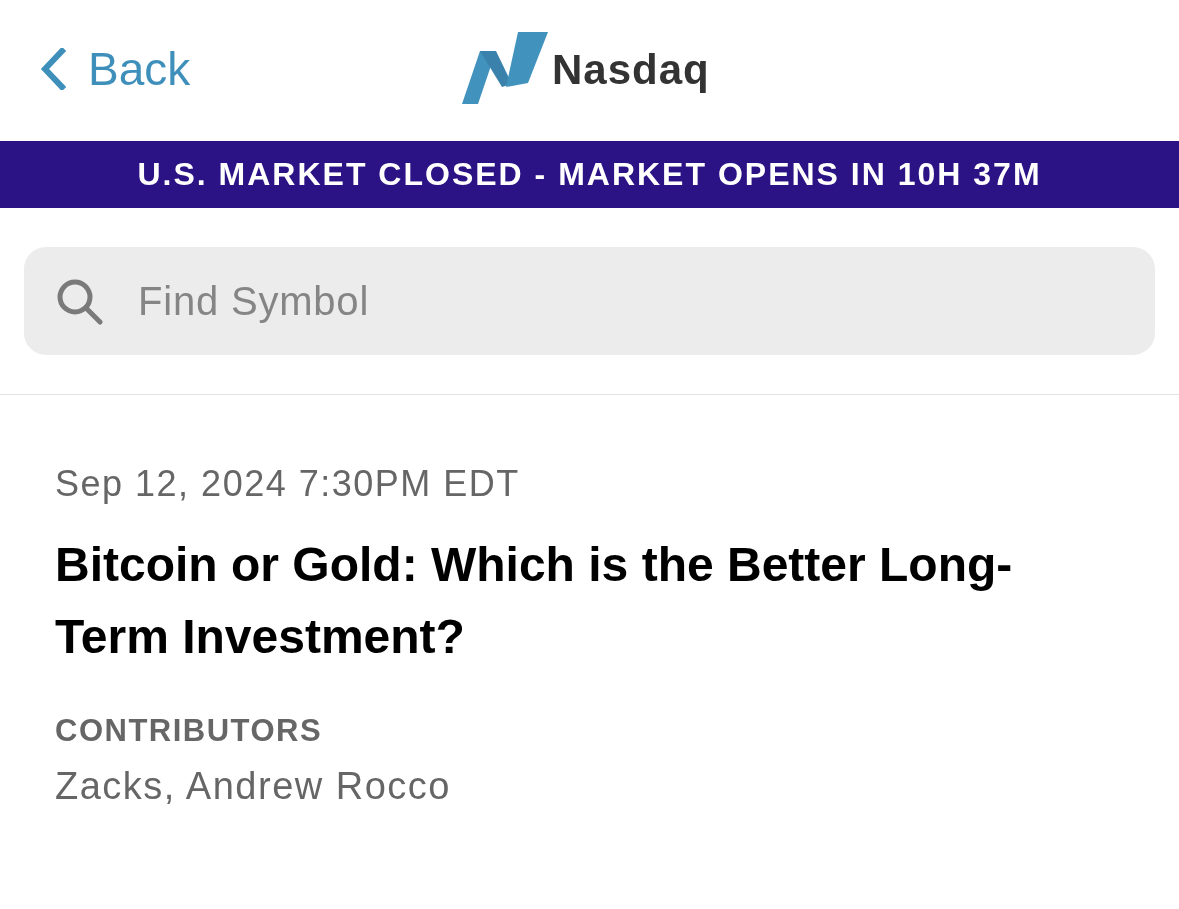  I want to click on search-icon, so click(79, 301).